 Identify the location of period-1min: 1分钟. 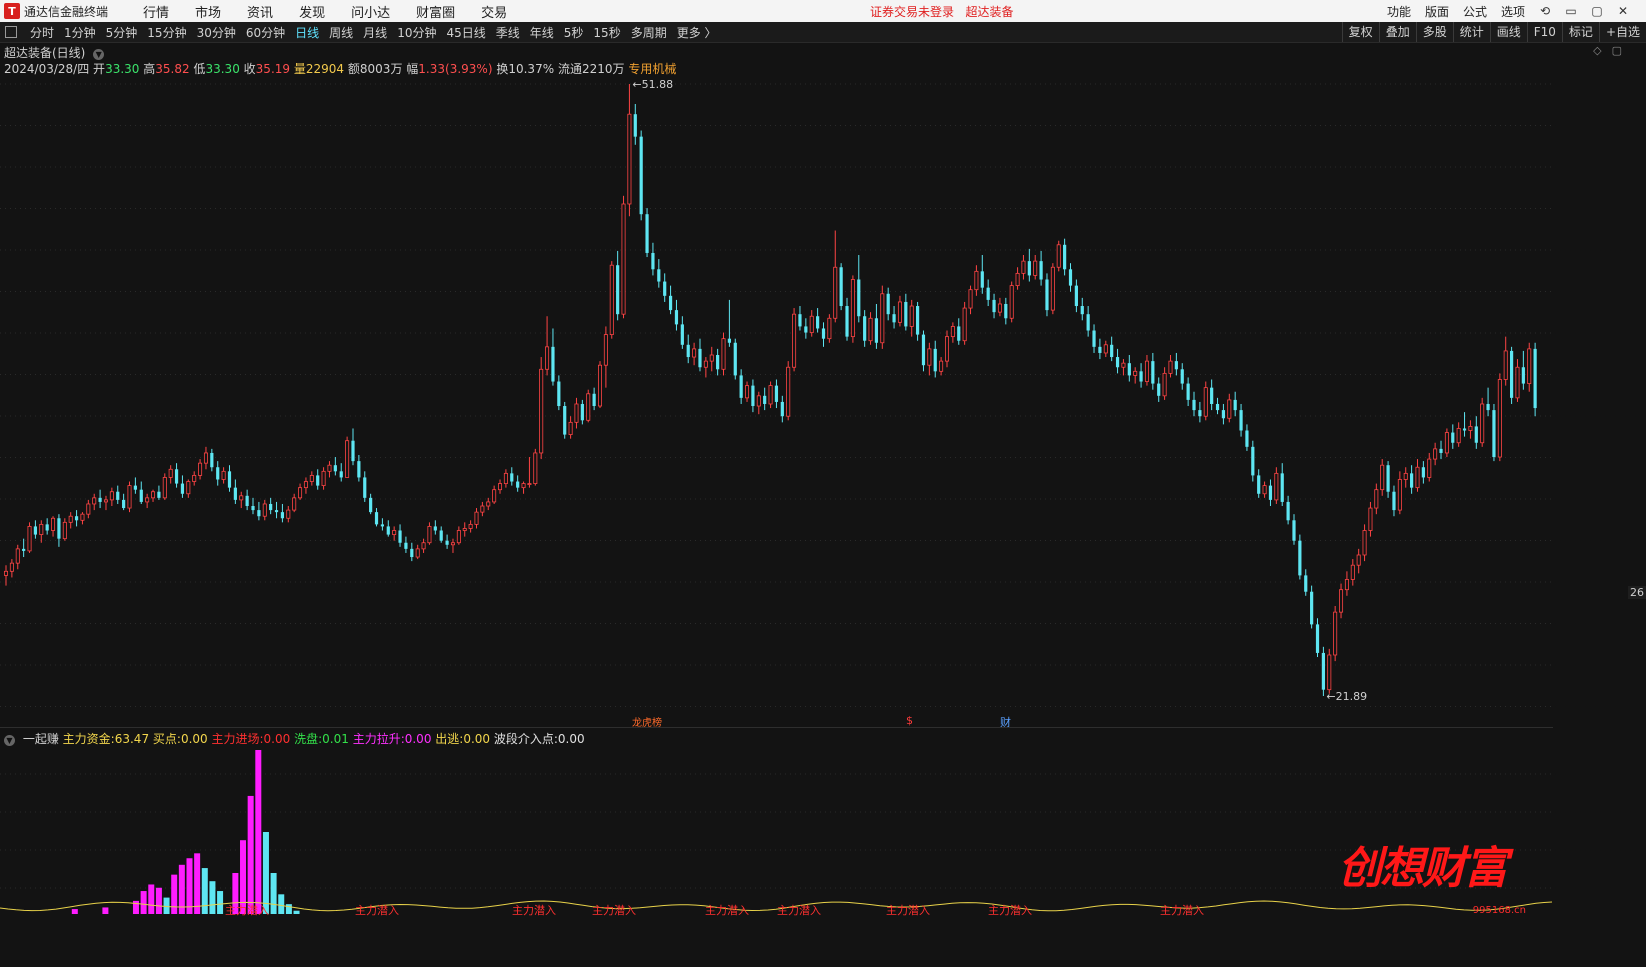
(80, 32).